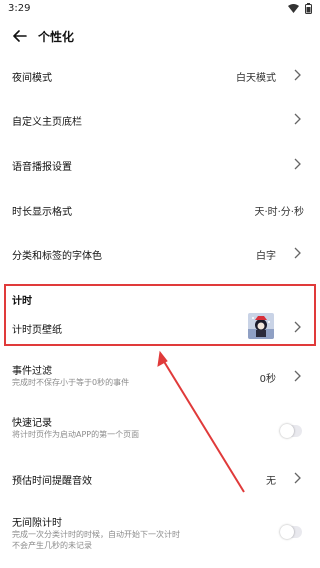 The image size is (320, 568). Describe the element at coordinates (279, 212) in the screenshot. I see `setting-value: 天·时·分·秒` at that location.